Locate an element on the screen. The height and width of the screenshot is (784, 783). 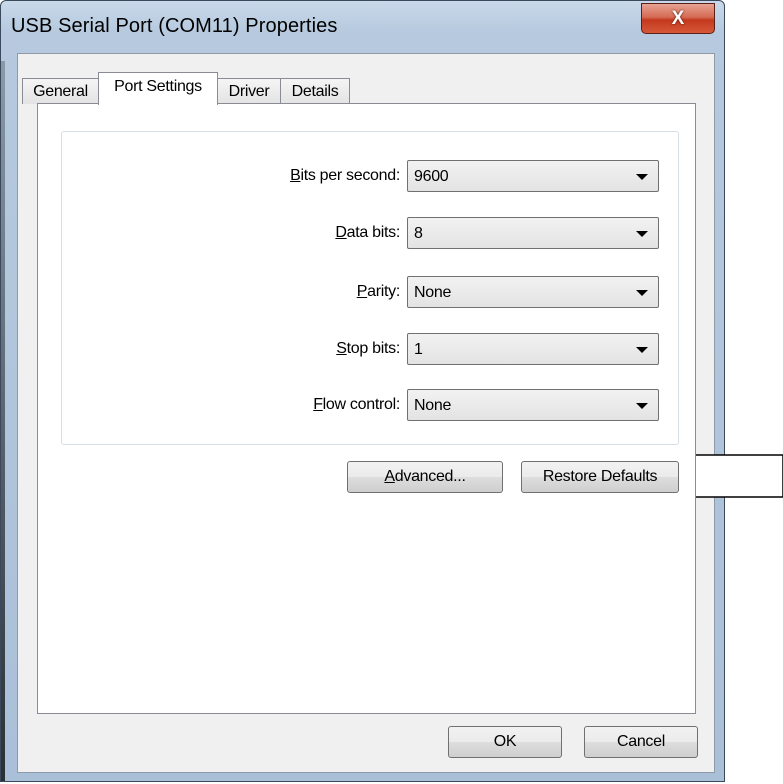
setting-row-data-bits: Data bits: 8 is located at coordinates (370, 233).